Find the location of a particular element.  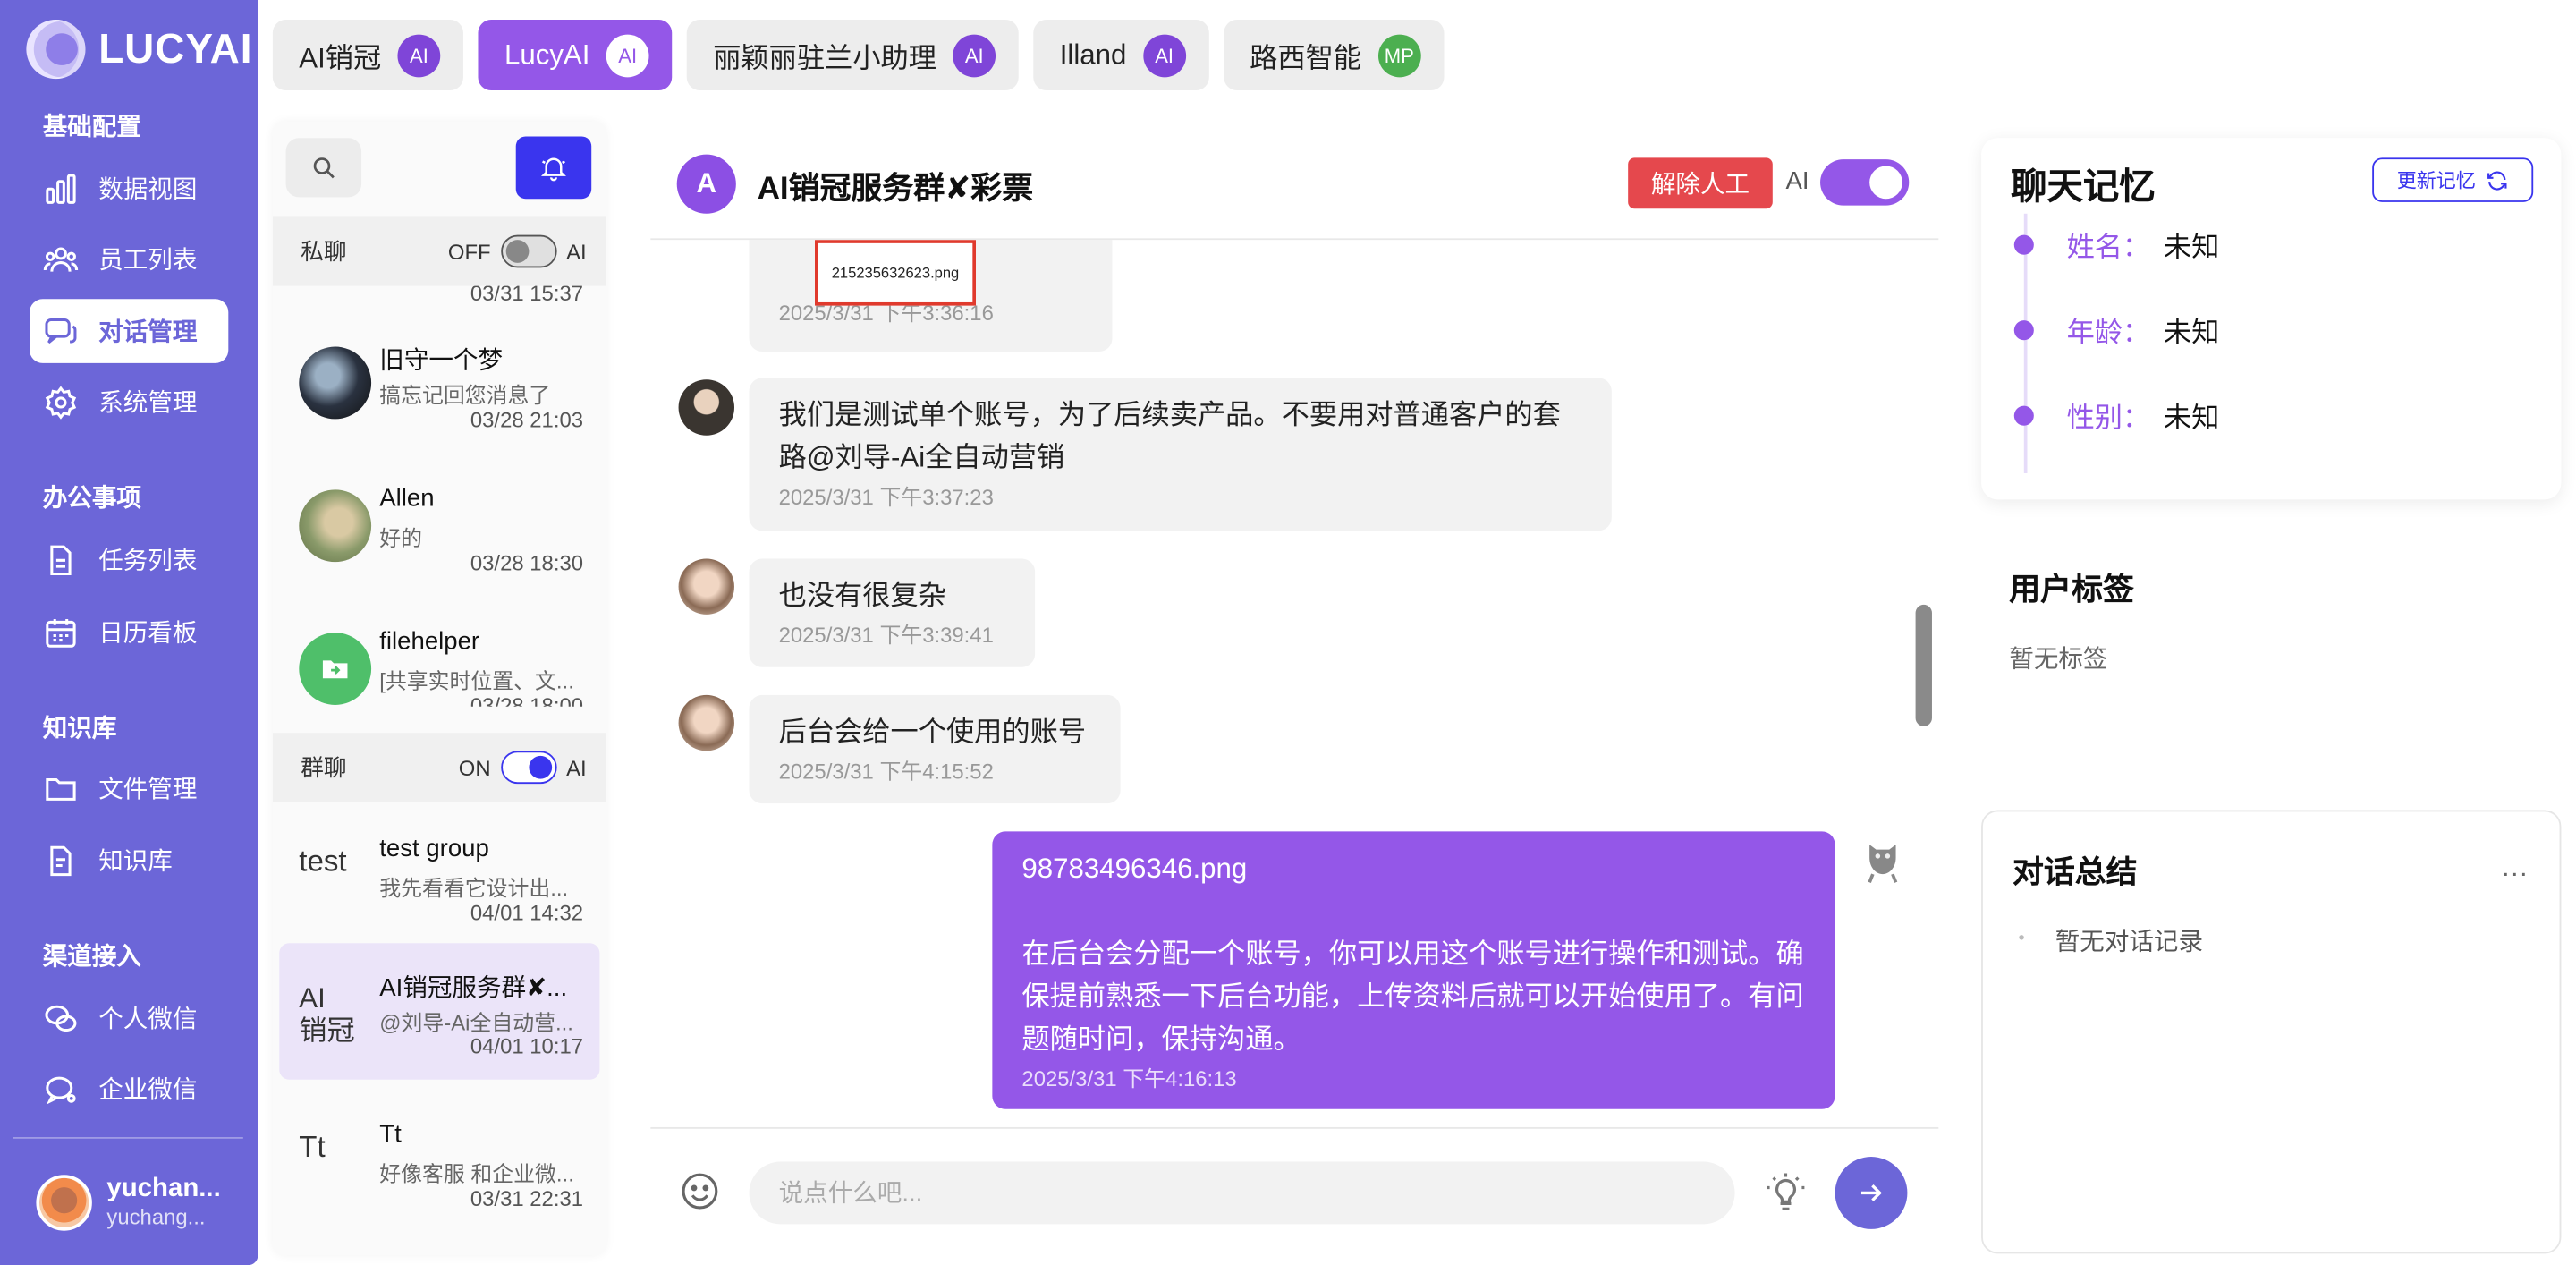

sidebar-item-label: 企业微信 is located at coordinates (148, 1090).